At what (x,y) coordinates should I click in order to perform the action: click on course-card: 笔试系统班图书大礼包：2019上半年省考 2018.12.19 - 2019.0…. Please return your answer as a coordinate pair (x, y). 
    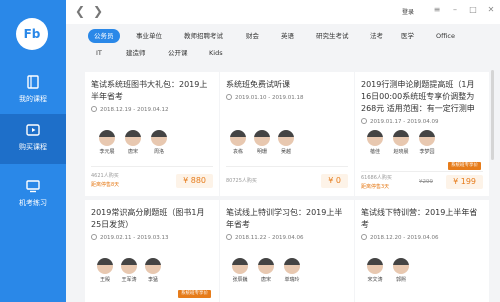
    Looking at the image, I should click on (152, 134).